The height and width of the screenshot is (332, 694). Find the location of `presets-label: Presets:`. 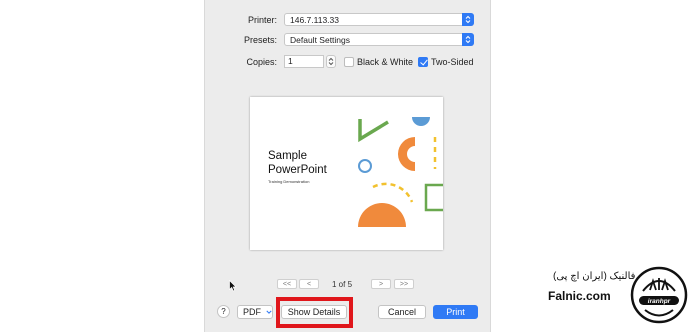

presets-label: Presets: is located at coordinates (260, 39).